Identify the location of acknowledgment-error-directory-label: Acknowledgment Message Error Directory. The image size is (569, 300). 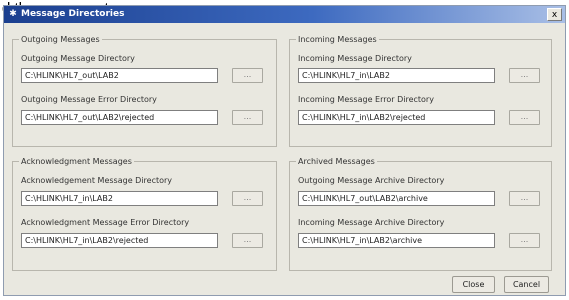
(105, 222).